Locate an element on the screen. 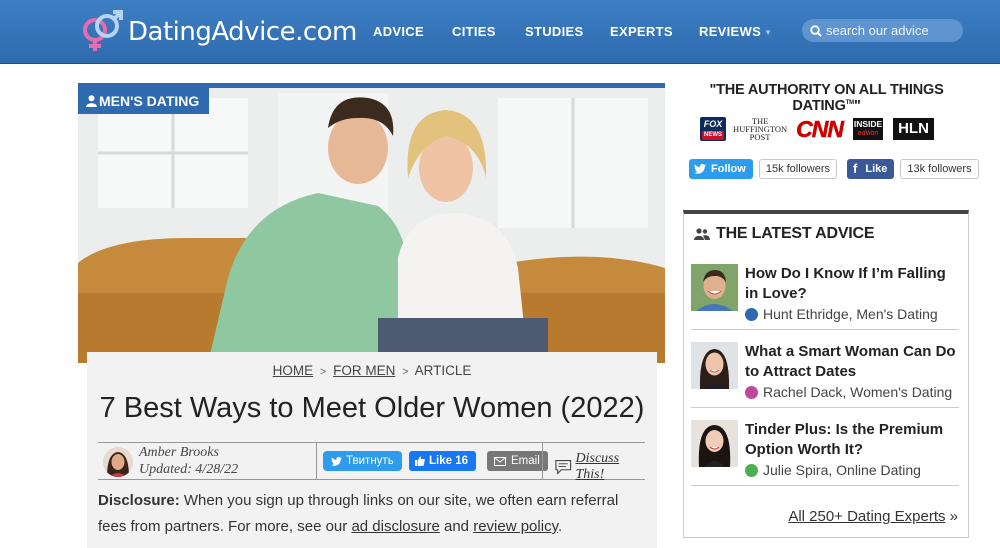  advice-meta: Julie Spira, Online Dating is located at coordinates (833, 470).